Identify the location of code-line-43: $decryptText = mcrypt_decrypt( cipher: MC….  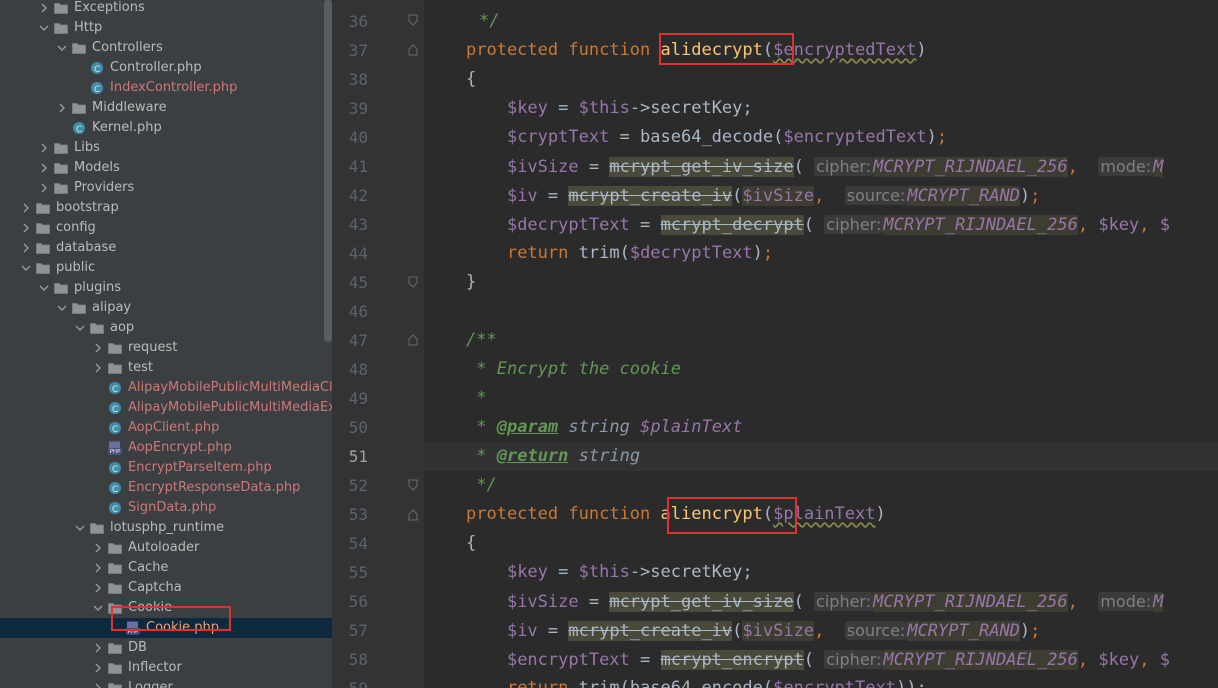
(818, 224).